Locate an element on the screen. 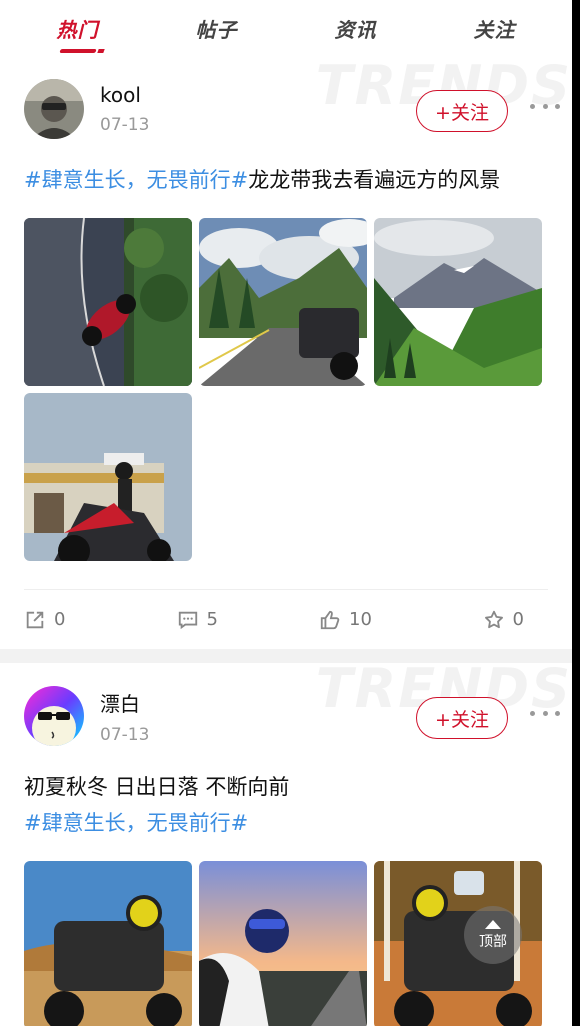  back-to-top-button: 顶部 is located at coordinates (493, 935).